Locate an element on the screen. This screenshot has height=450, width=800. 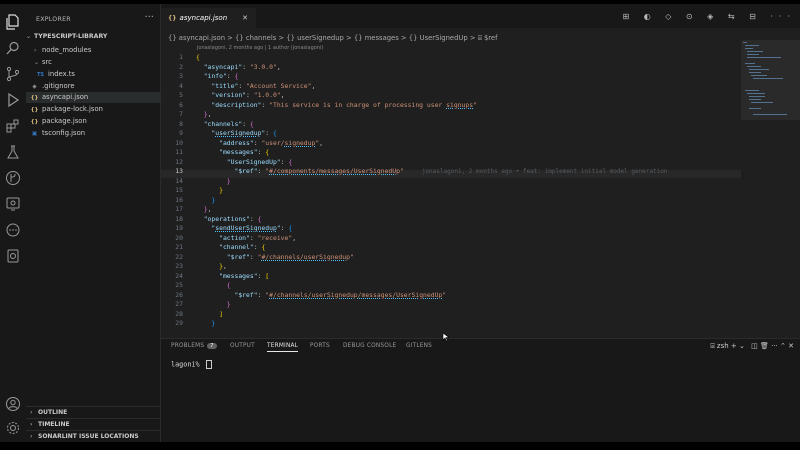
tab-label: PROBLEMS is located at coordinates (188, 346).